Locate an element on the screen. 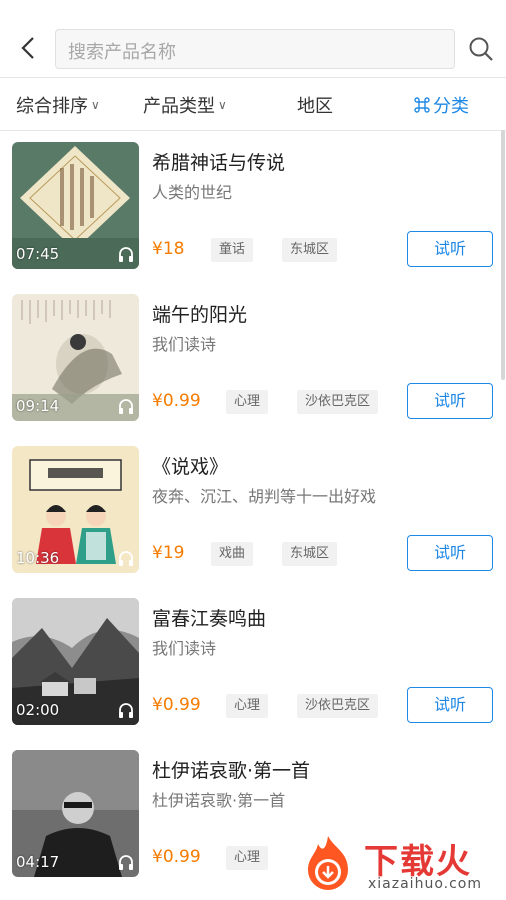  item-title: 端午的阳光 is located at coordinates (200, 315).